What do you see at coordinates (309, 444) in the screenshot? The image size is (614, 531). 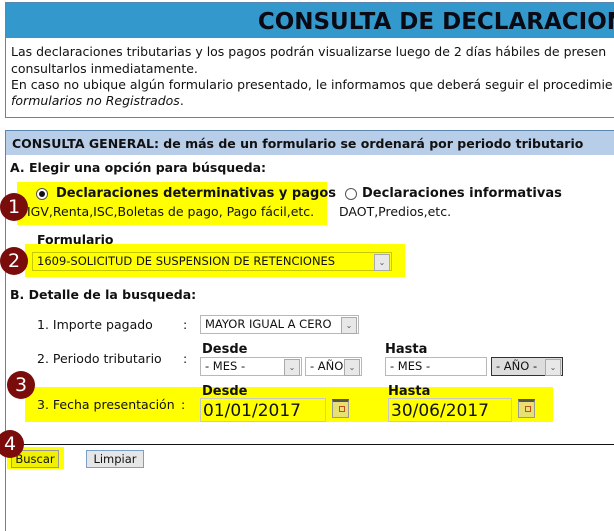 I see `divider` at bounding box center [309, 444].